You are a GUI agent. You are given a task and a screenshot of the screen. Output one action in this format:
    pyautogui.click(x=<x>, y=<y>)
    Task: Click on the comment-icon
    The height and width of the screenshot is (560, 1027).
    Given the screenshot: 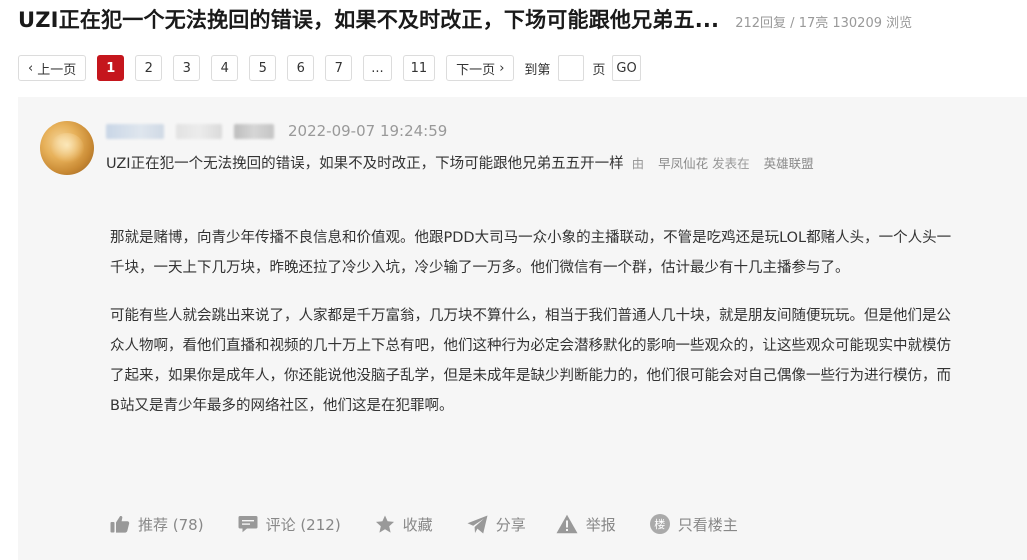 What is the action you would take?
    pyautogui.click(x=248, y=524)
    